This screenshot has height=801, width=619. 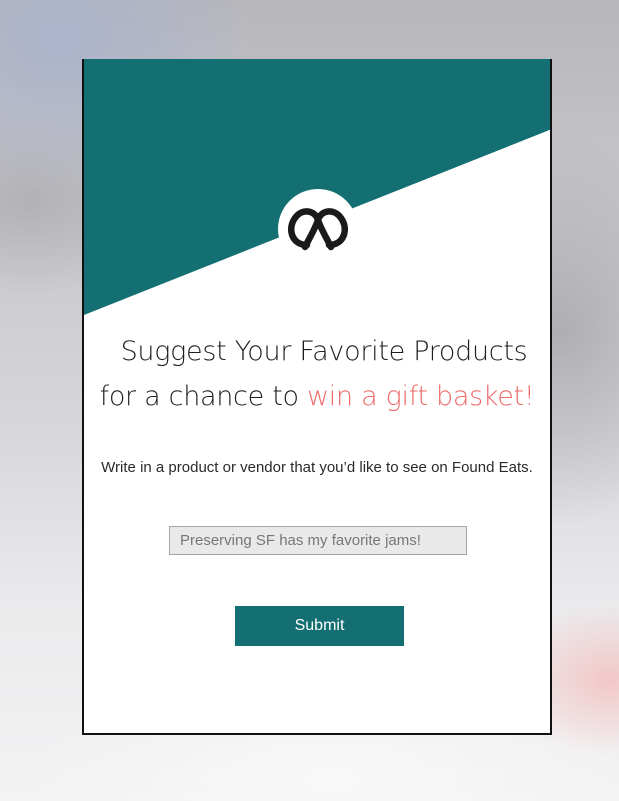 I want to click on headline-title: Suggest Your Favorite Products, so click(x=324, y=351).